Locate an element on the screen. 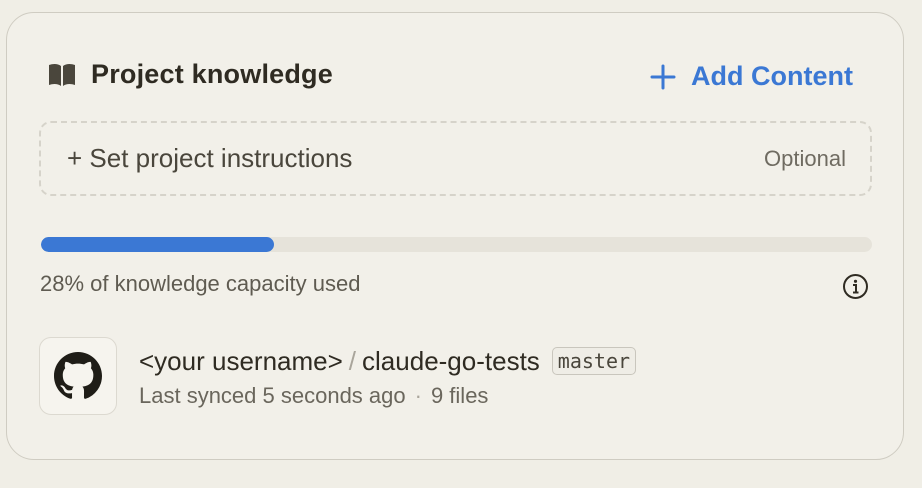 This screenshot has height=488, width=922. set-instructions-label: + Set project instructions is located at coordinates (210, 158).